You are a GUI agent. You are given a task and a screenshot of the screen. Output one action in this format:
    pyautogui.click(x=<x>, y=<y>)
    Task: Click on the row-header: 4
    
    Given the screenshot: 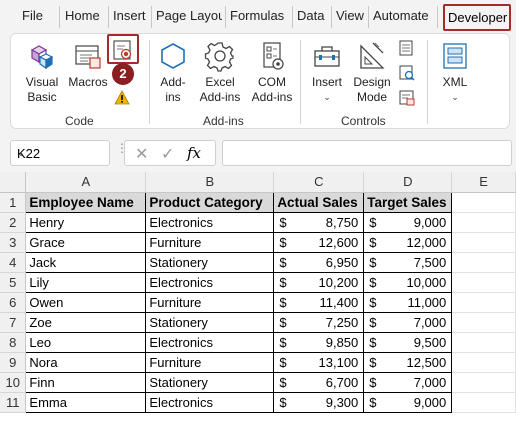 What is the action you would take?
    pyautogui.click(x=13, y=262)
    